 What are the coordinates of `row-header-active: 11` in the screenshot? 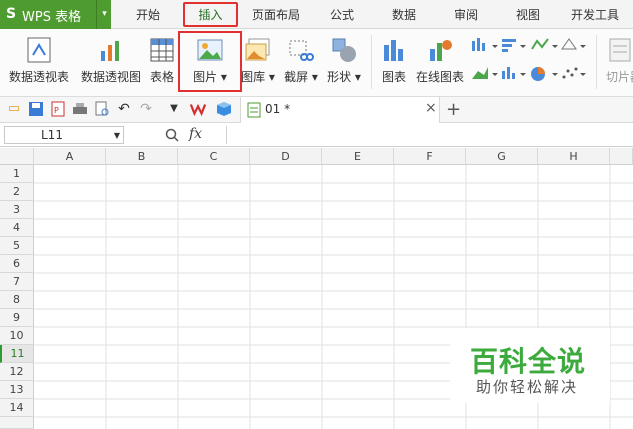 It's located at (17, 354).